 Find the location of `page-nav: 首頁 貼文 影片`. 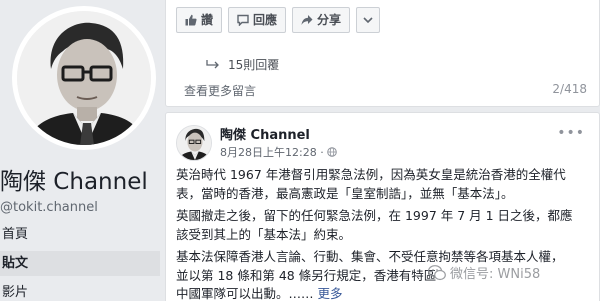

page-nav: 首頁 貼文 影片 is located at coordinates (80, 261).